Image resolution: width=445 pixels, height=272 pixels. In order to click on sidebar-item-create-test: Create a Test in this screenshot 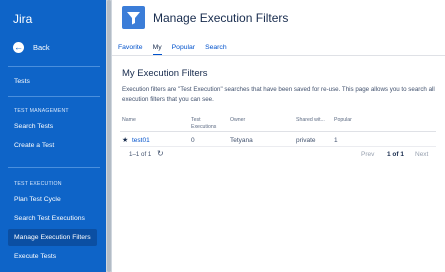, I will do `click(34, 145)`.